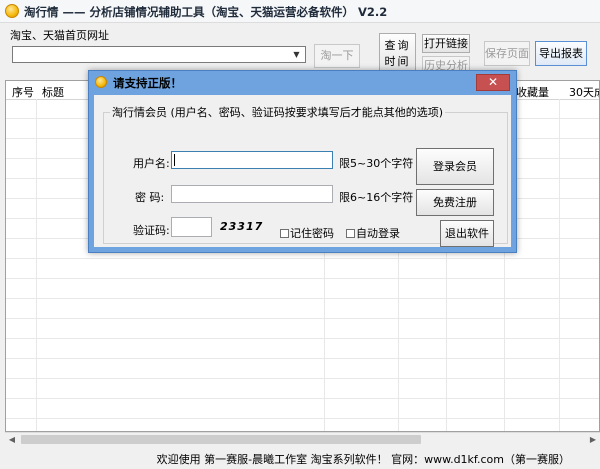 This screenshot has width=600, height=469. What do you see at coordinates (593, 440) in the screenshot?
I see `arrow-right-icon: ▶` at bounding box center [593, 440].